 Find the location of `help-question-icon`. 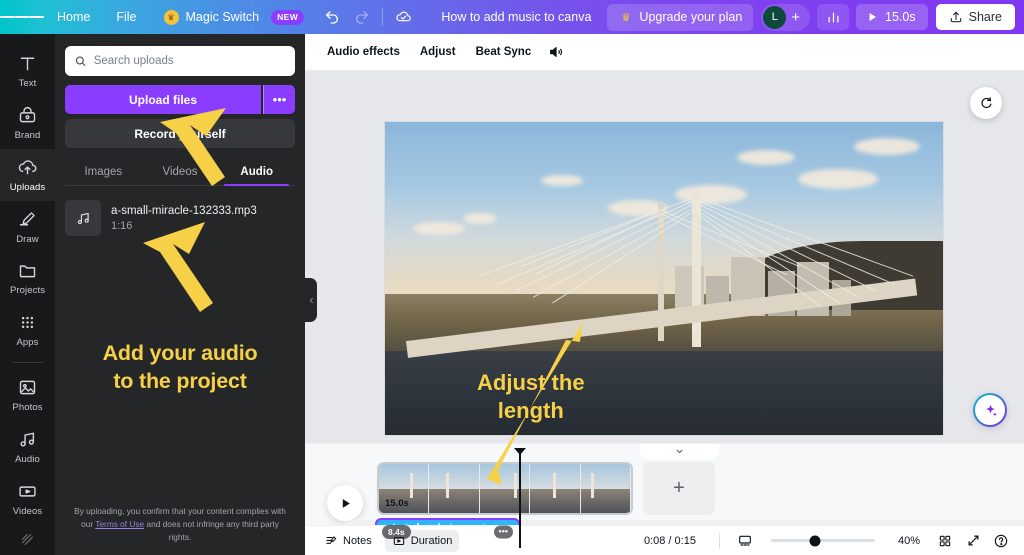

help-question-icon is located at coordinates (1001, 540).